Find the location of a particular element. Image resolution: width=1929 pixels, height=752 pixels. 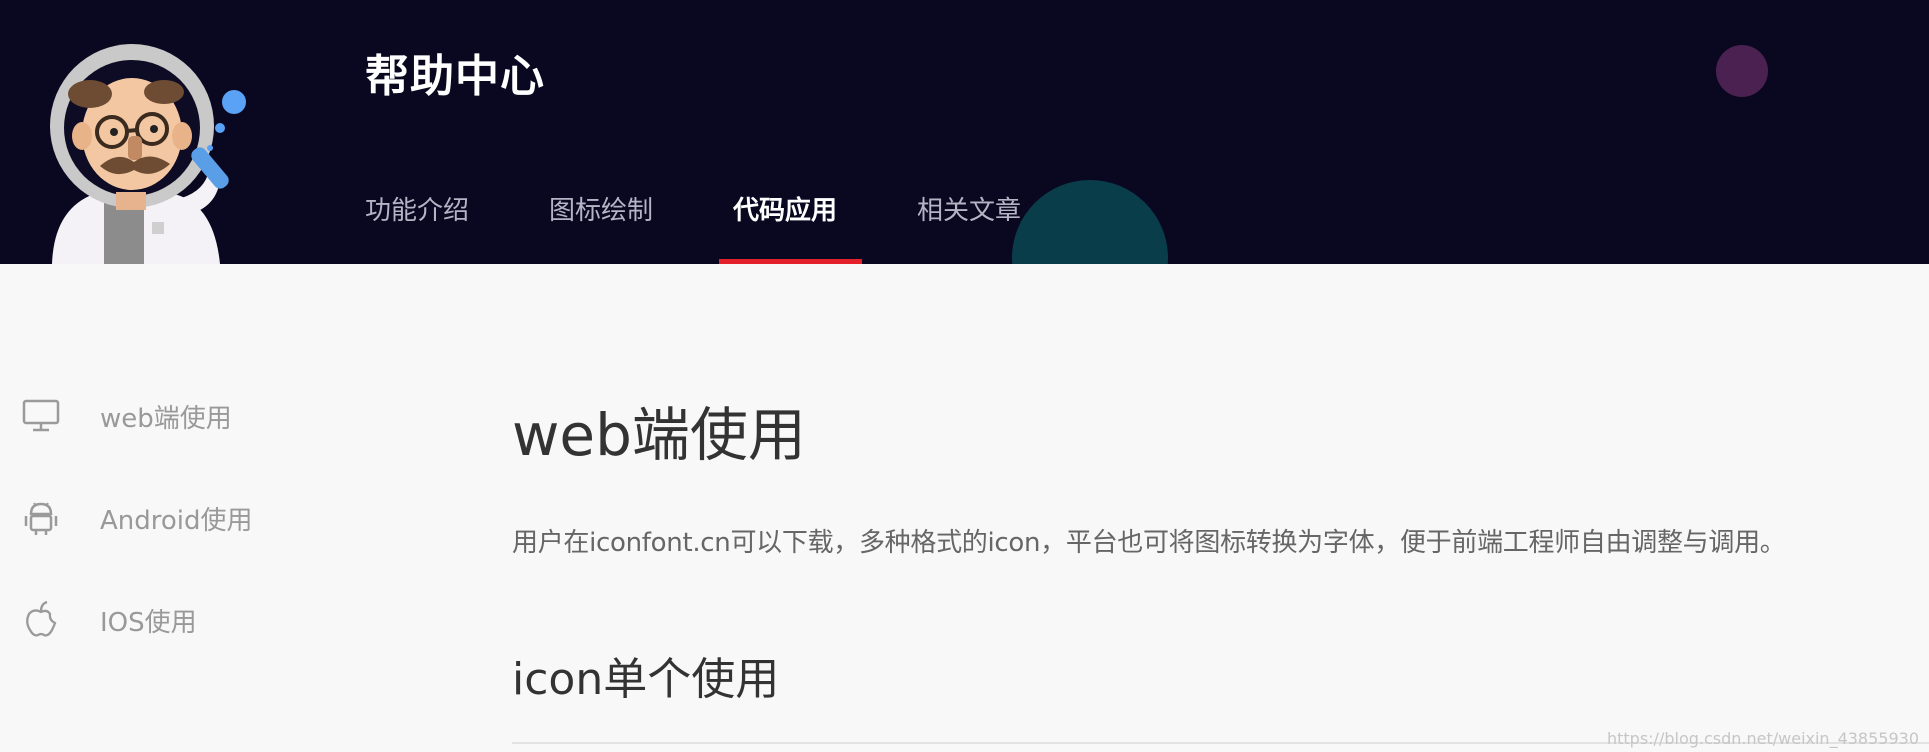

android-icon is located at coordinates (41, 518).